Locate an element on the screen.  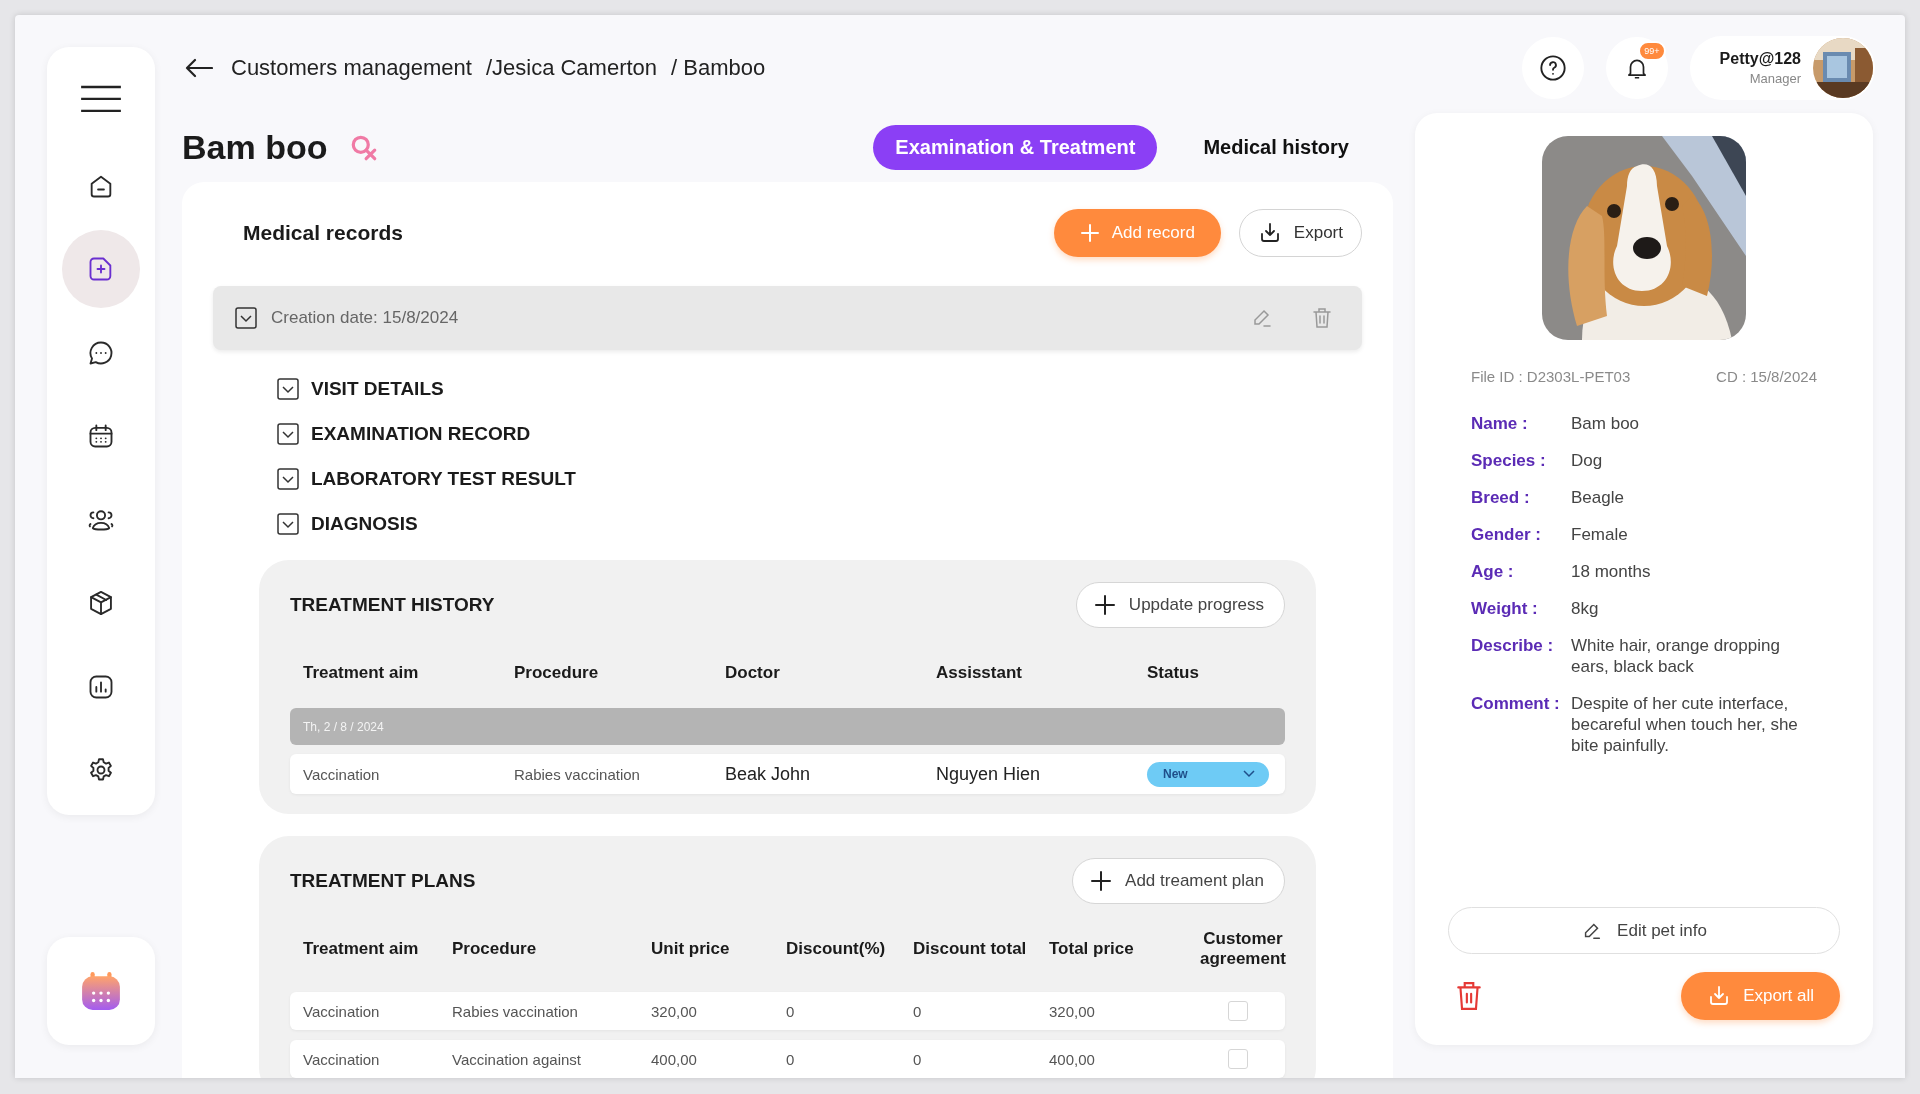
file-id: File ID : D2303L-PET03 is located at coordinates (1551, 376).